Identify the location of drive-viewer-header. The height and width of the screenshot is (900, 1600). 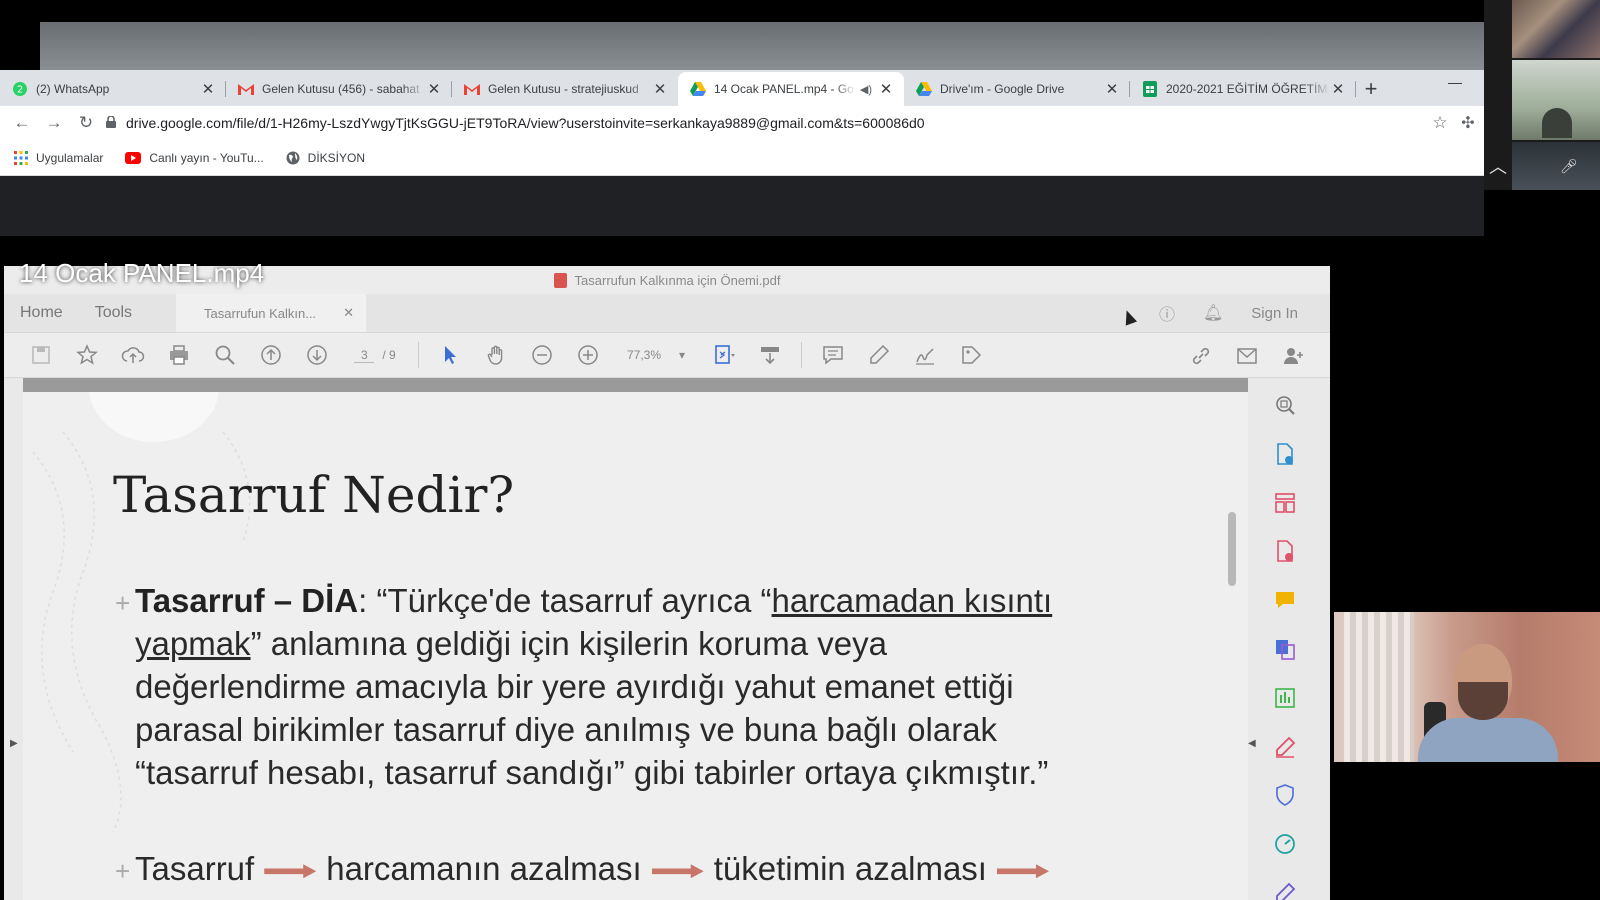
(742, 206).